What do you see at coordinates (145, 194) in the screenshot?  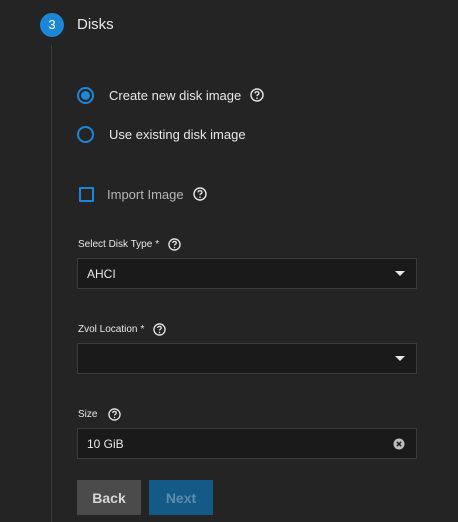 I see `import-image-label: Import Image` at bounding box center [145, 194].